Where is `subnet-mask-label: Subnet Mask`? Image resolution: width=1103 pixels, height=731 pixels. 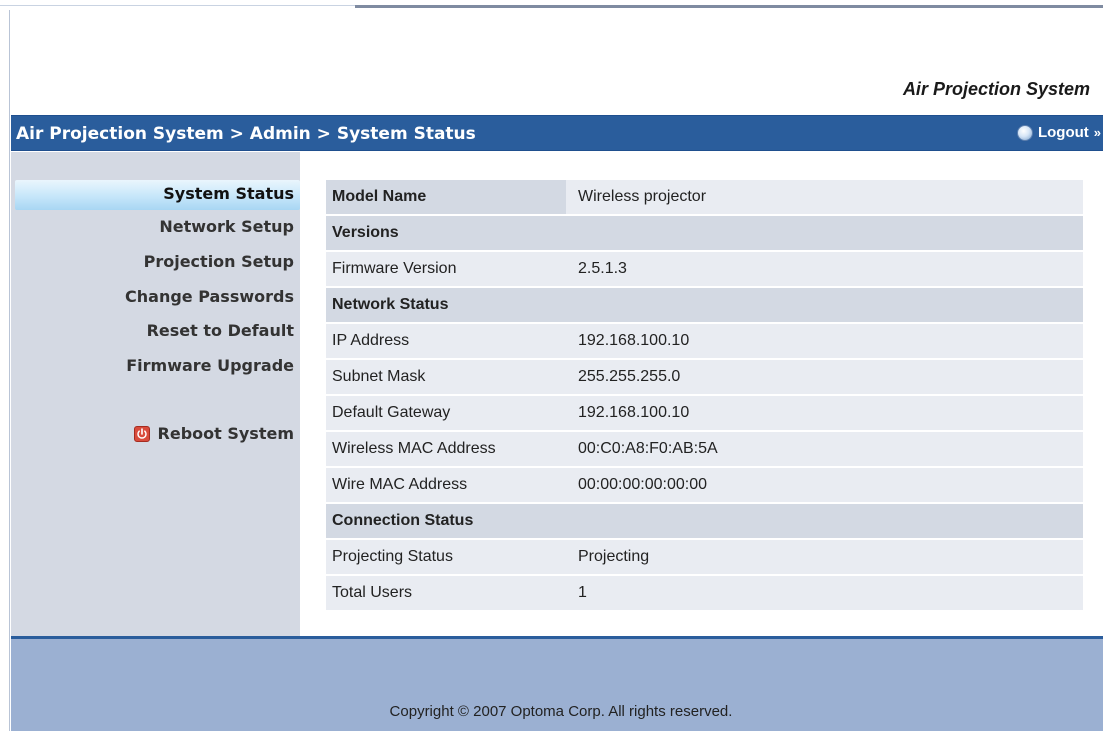
subnet-mask-label: Subnet Mask is located at coordinates (446, 377).